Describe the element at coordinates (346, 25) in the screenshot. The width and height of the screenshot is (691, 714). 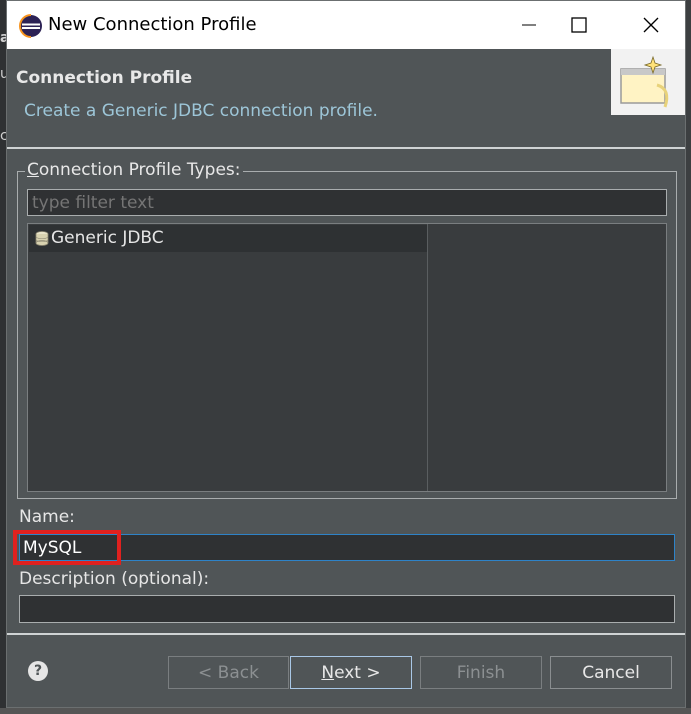
I see `title-bar: New Connection Profile` at that location.